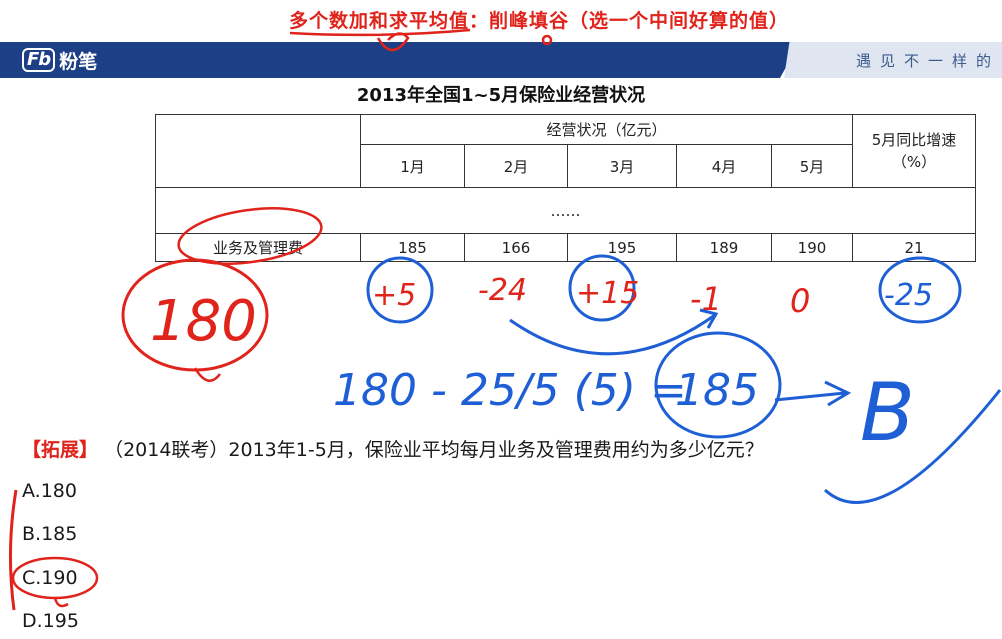  I want to click on month-header: 4月, so click(724, 166).